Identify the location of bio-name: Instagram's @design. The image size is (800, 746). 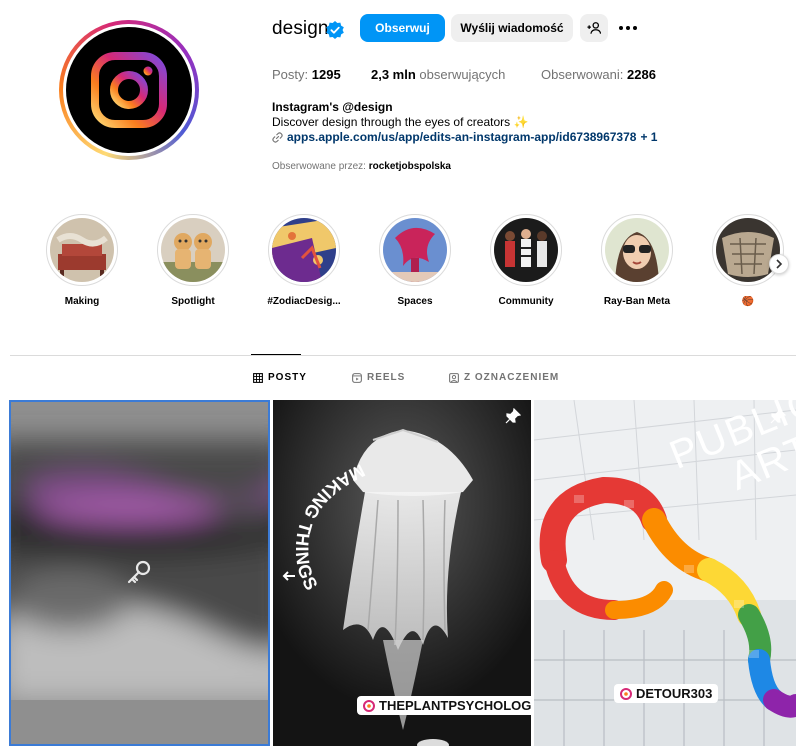
(332, 107).